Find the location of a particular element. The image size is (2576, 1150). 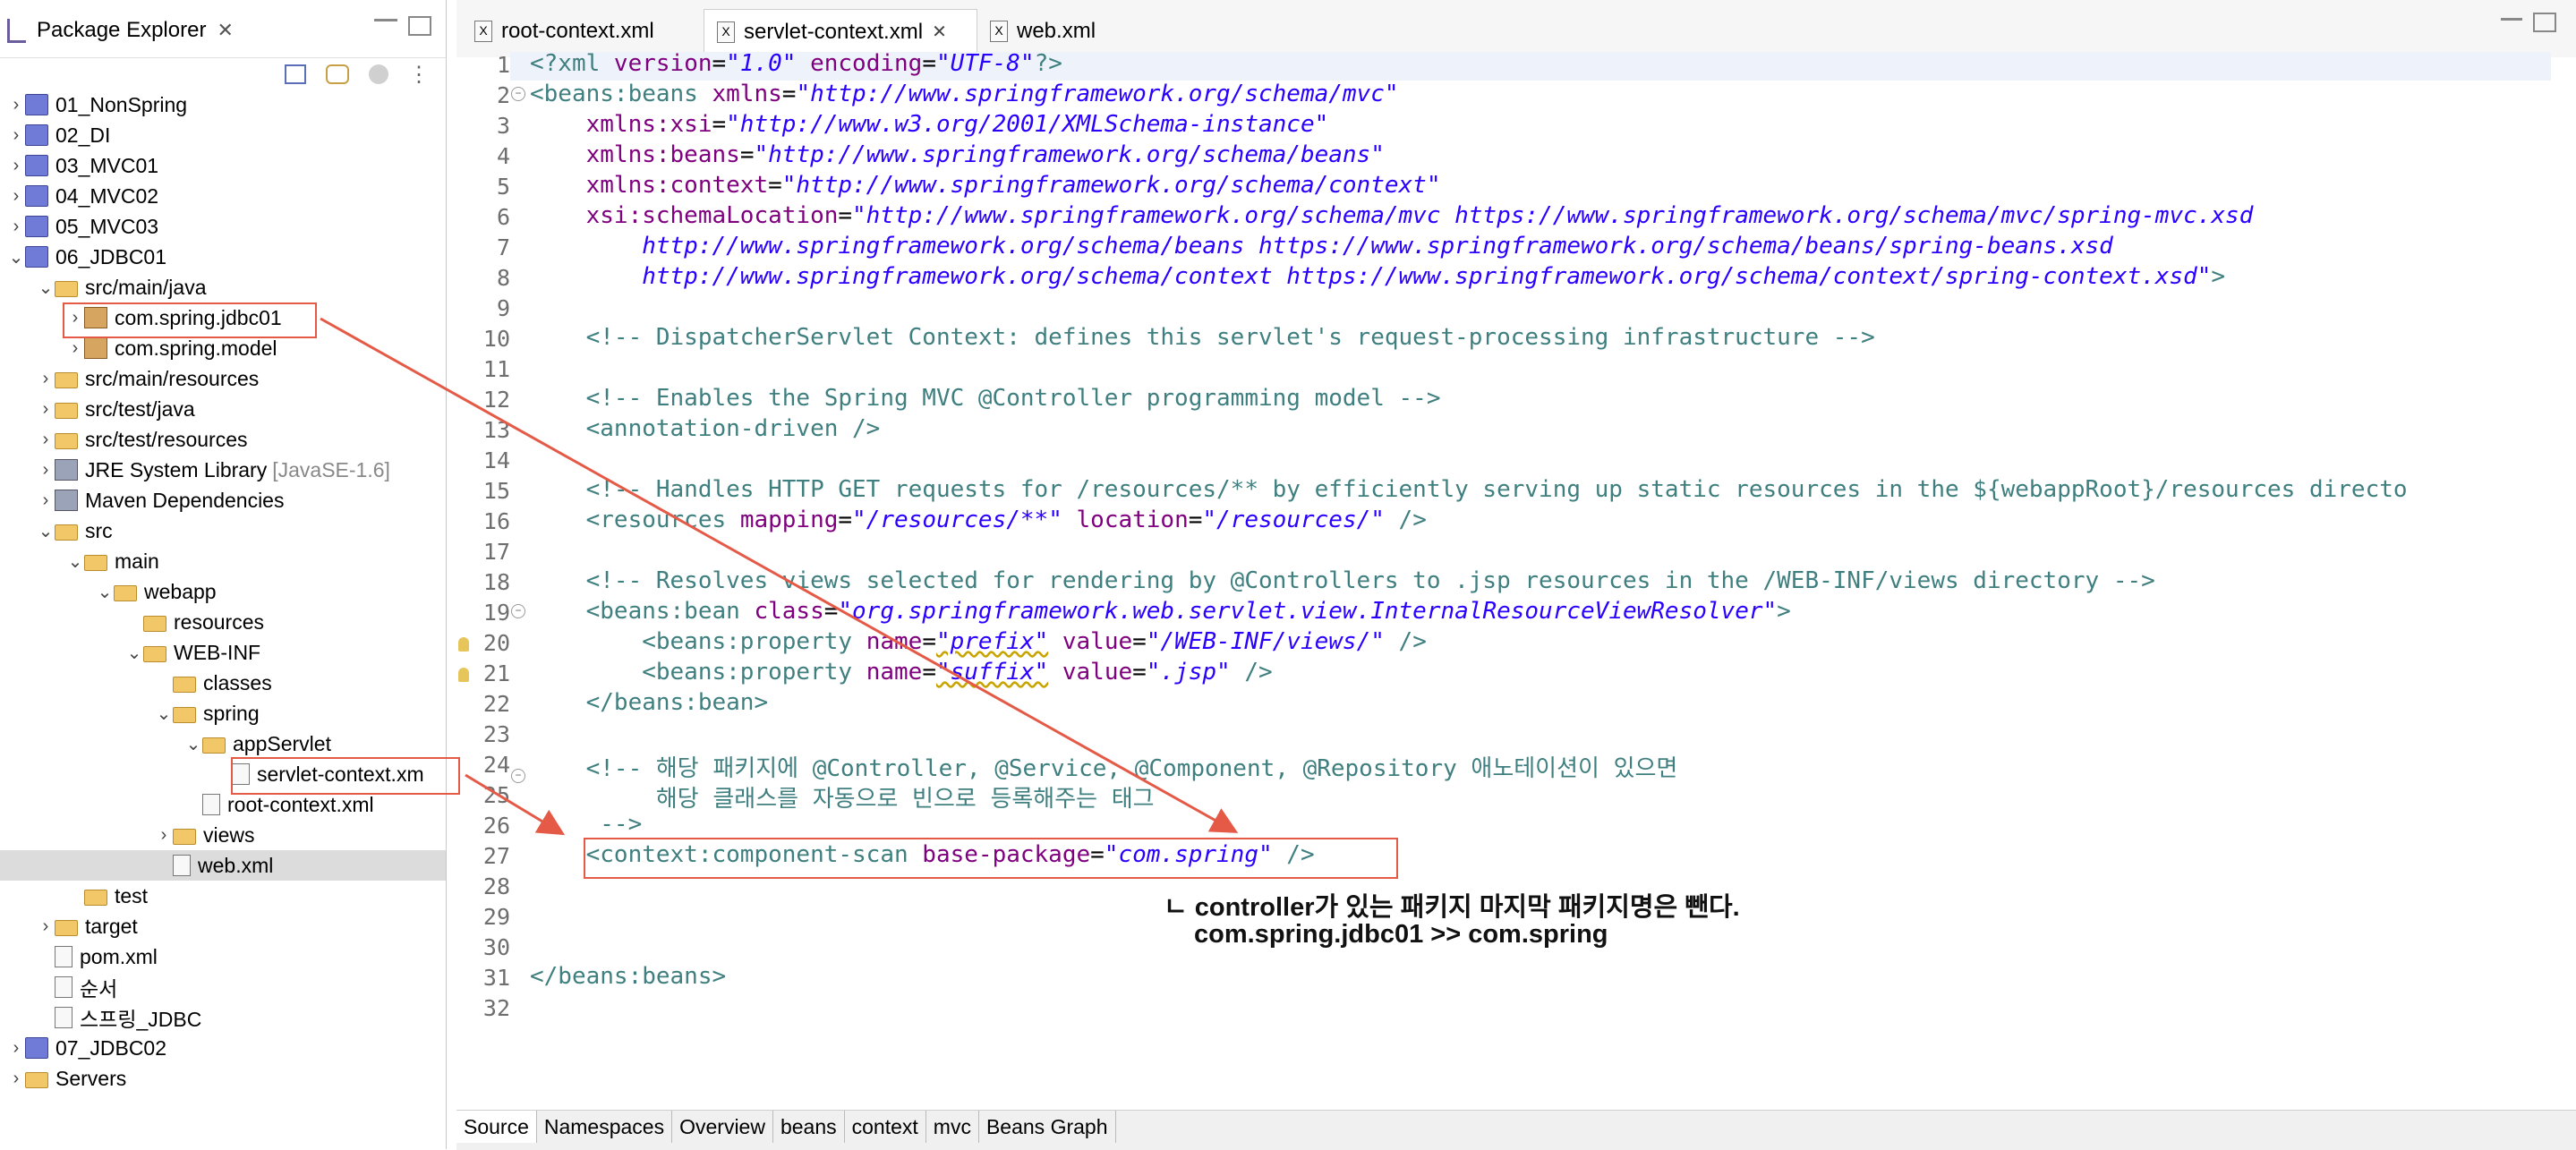

annotation-note-2: com.spring.jdbc01 >> com.spring is located at coordinates (1401, 934).